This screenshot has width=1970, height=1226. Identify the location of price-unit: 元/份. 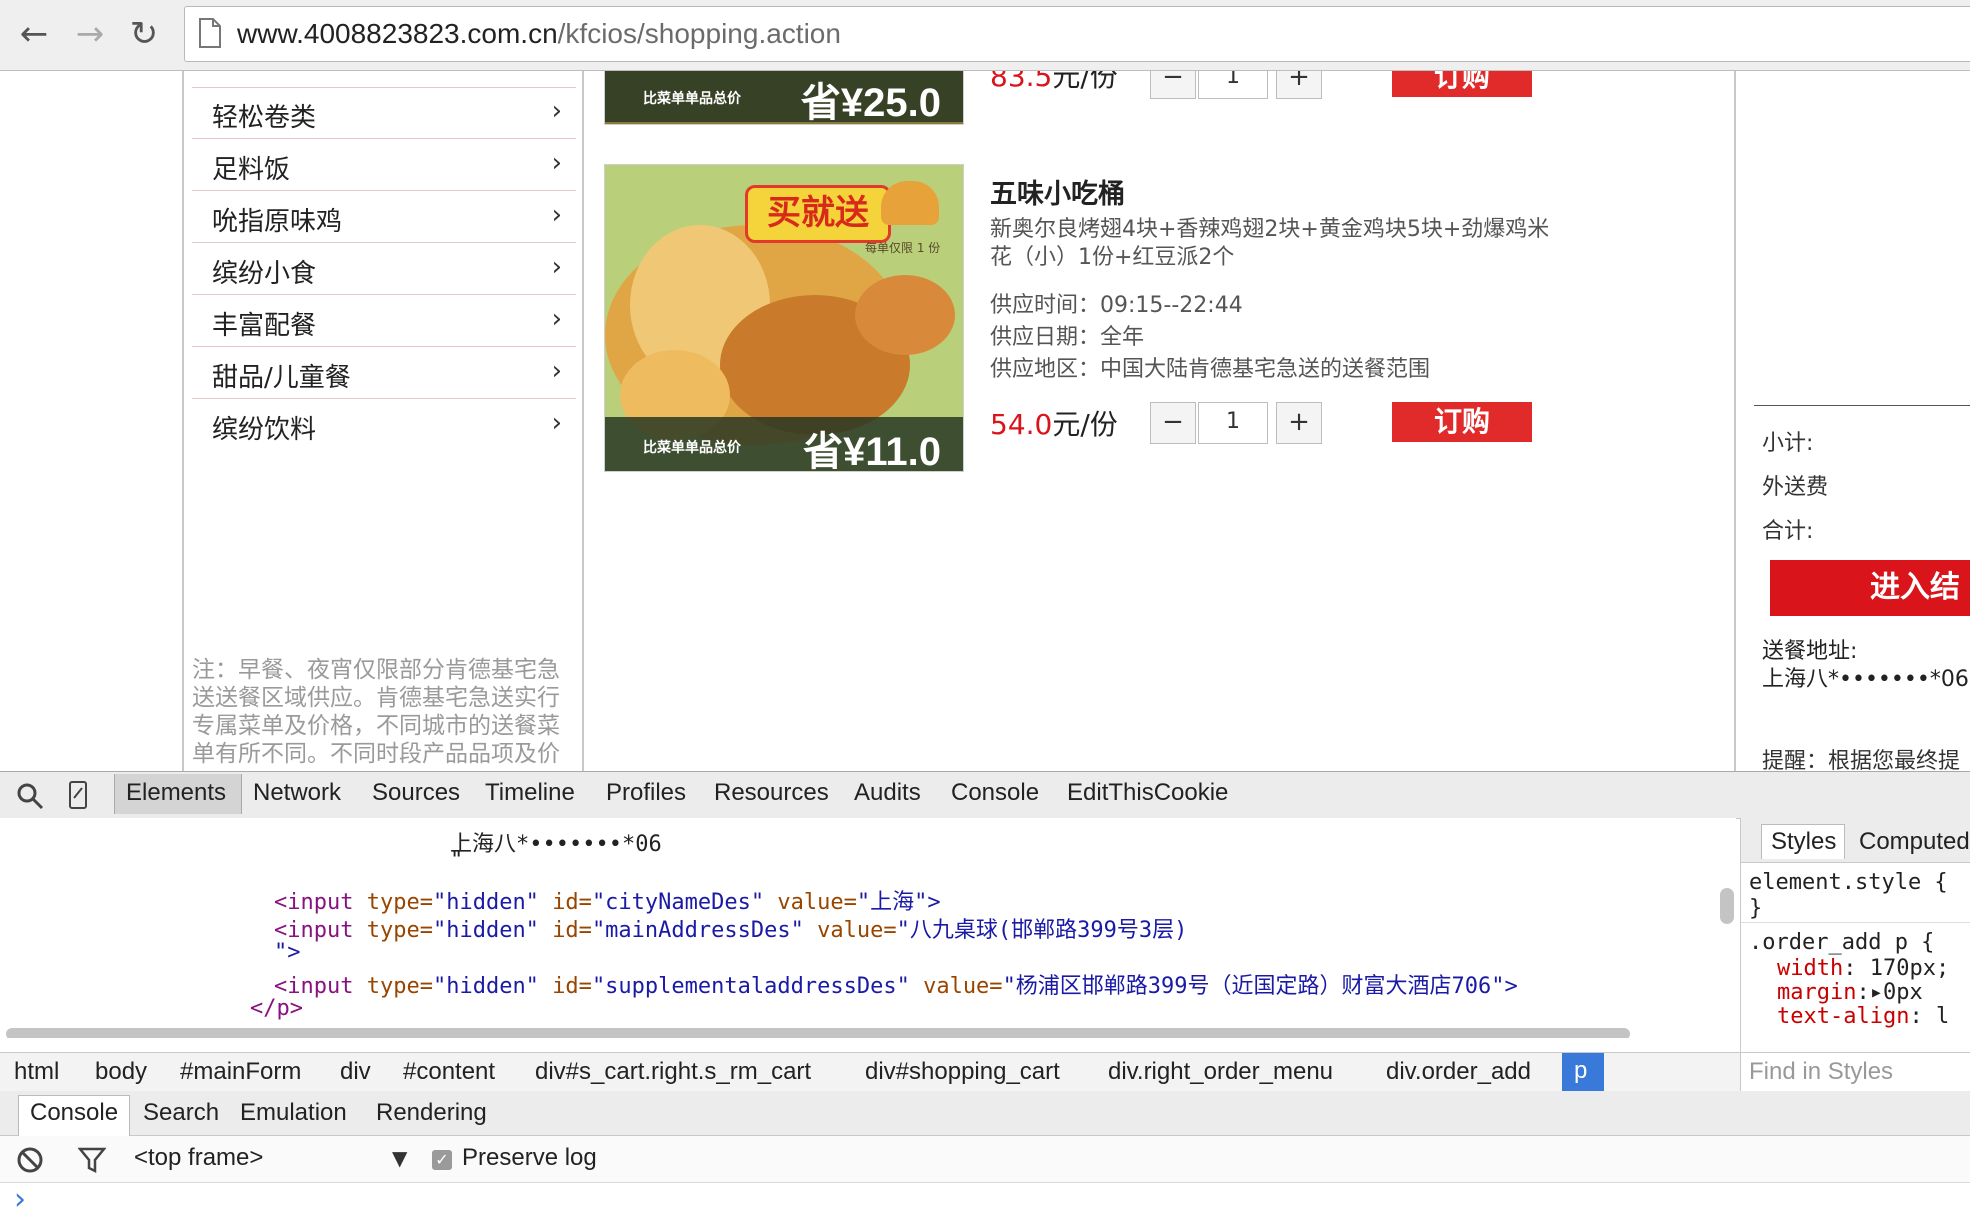
(1085, 424).